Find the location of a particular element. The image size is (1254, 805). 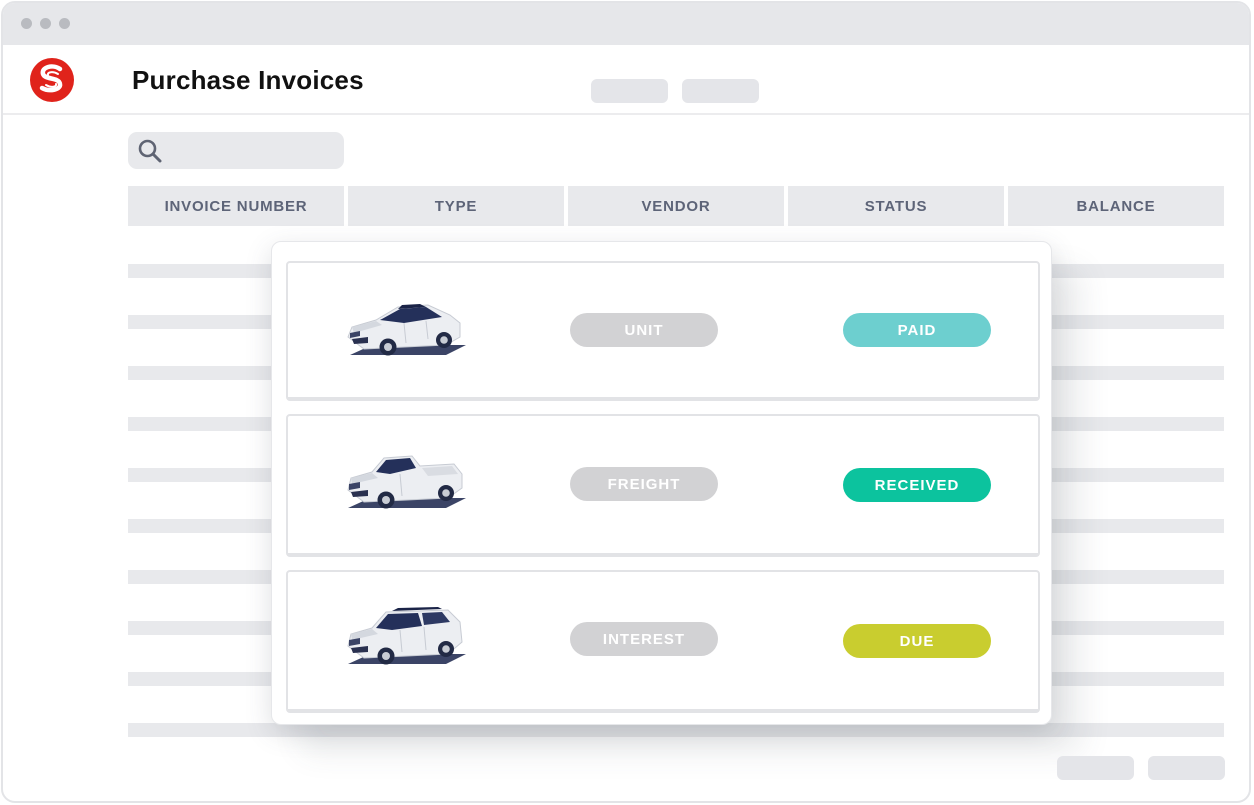

status-badge-received: RECEIVED is located at coordinates (917, 485).